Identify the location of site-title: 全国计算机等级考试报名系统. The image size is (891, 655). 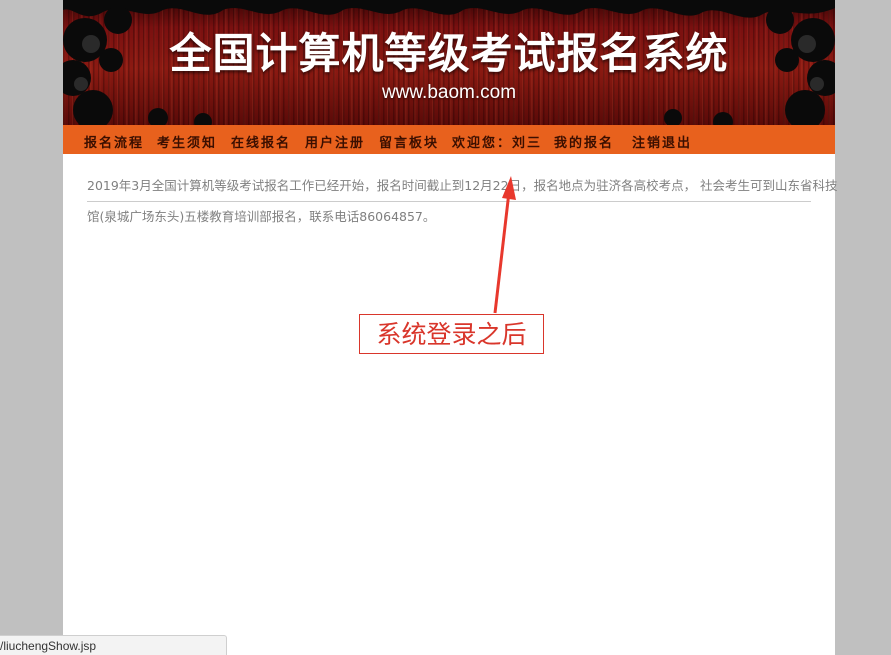
(449, 53).